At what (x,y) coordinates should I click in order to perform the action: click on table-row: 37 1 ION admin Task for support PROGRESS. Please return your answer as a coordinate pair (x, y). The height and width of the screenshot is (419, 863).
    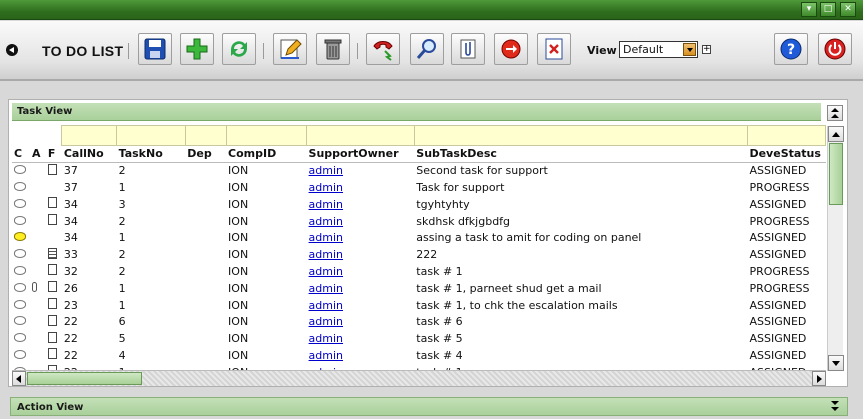
    Looking at the image, I should click on (419, 187).